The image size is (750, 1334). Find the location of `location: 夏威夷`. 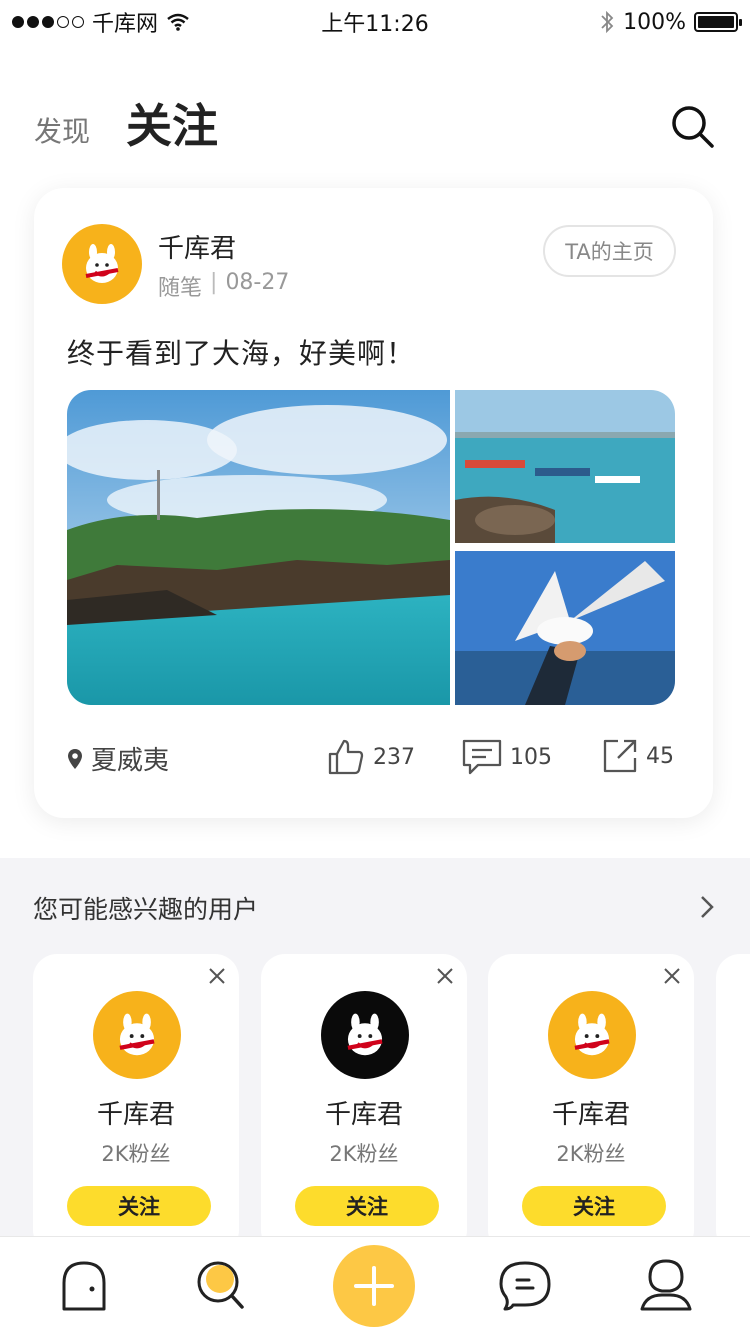

location: 夏威夷 is located at coordinates (118, 758).